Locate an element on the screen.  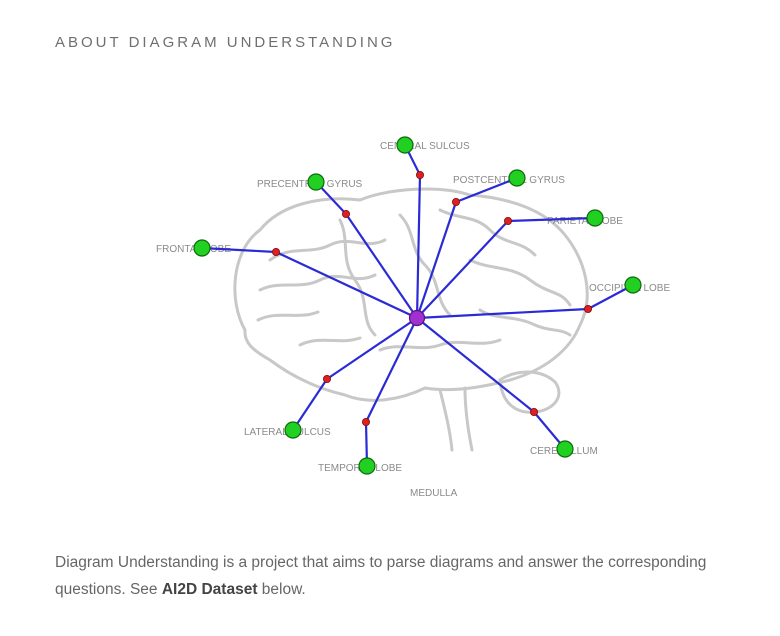
description-text-end: below. is located at coordinates (281, 589).